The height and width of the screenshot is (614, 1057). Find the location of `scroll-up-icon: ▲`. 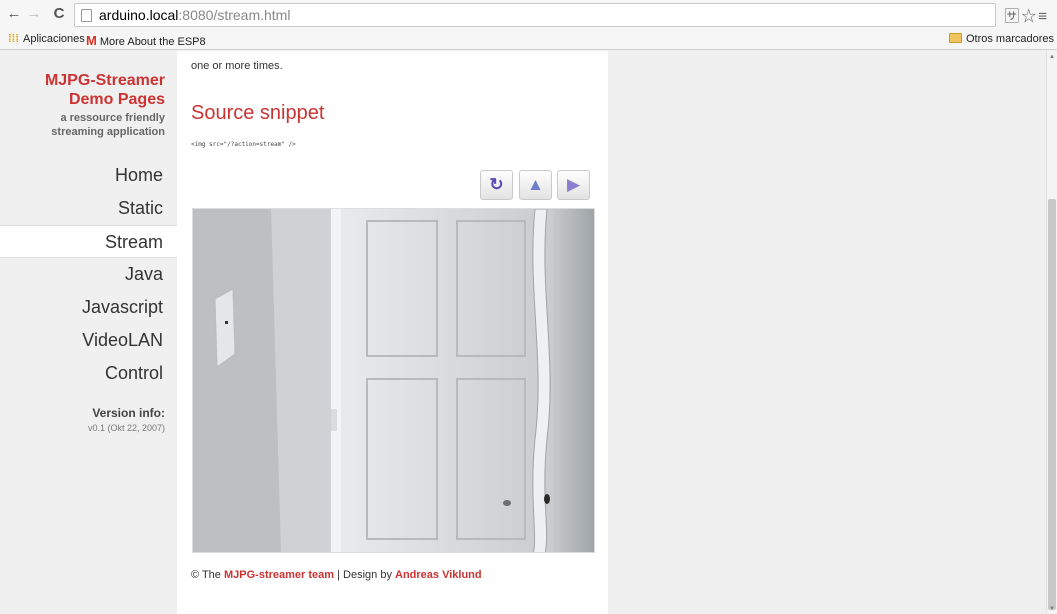

scroll-up-icon: ▲ is located at coordinates (1052, 57).